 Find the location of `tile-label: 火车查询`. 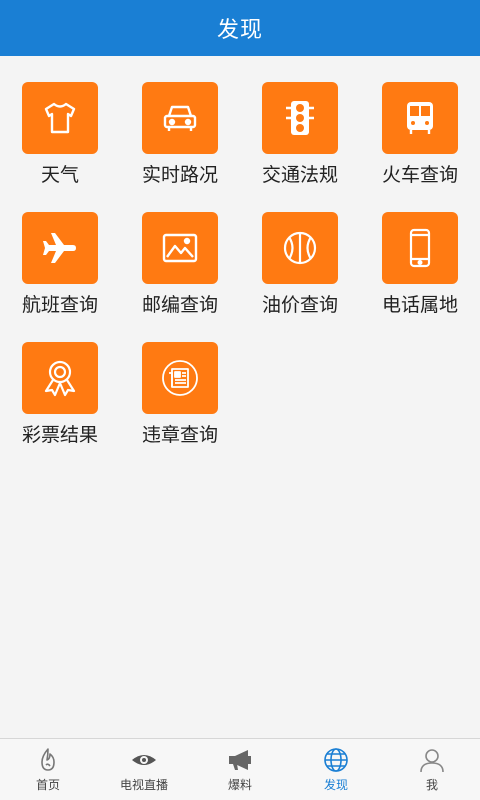

tile-label: 火车查询 is located at coordinates (419, 175).